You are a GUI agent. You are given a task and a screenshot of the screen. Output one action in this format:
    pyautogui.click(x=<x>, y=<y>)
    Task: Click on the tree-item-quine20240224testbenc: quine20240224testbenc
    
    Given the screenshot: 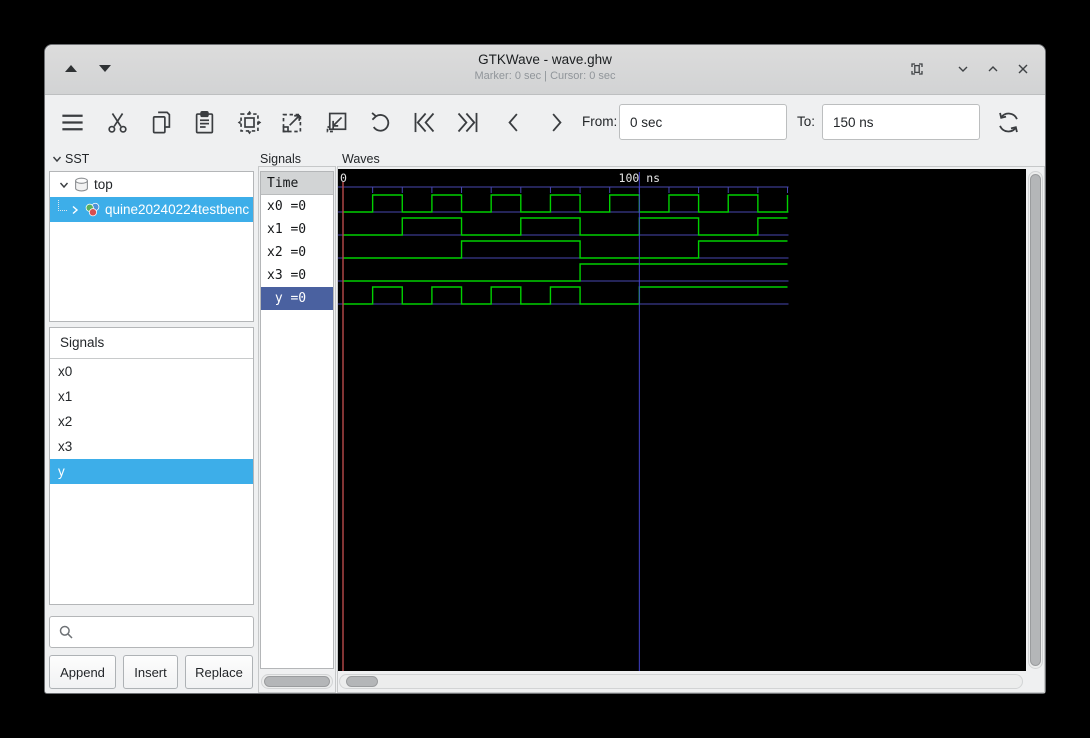 What is the action you would take?
    pyautogui.click(x=151, y=209)
    